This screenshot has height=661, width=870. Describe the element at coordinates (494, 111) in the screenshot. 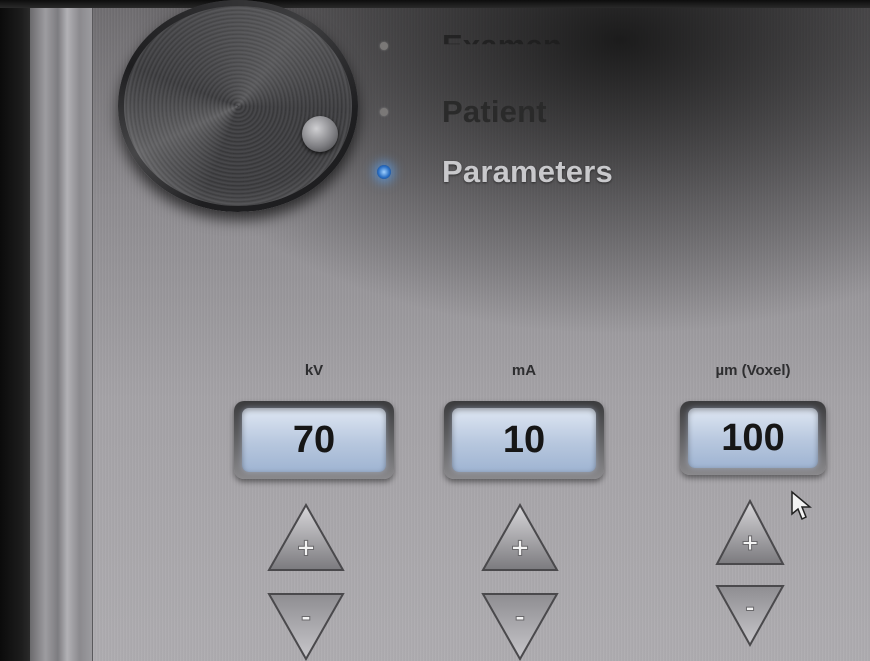

I see `menu-label-patient: Patient` at that location.